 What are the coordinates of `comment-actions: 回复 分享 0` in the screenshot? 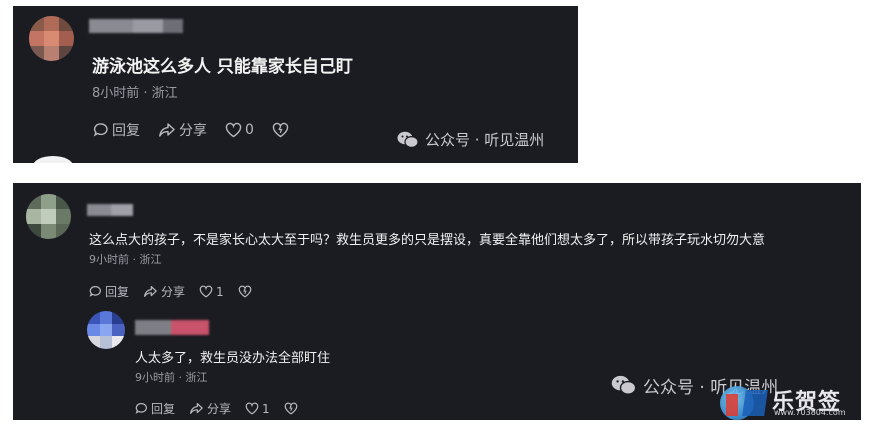 It's located at (192, 130).